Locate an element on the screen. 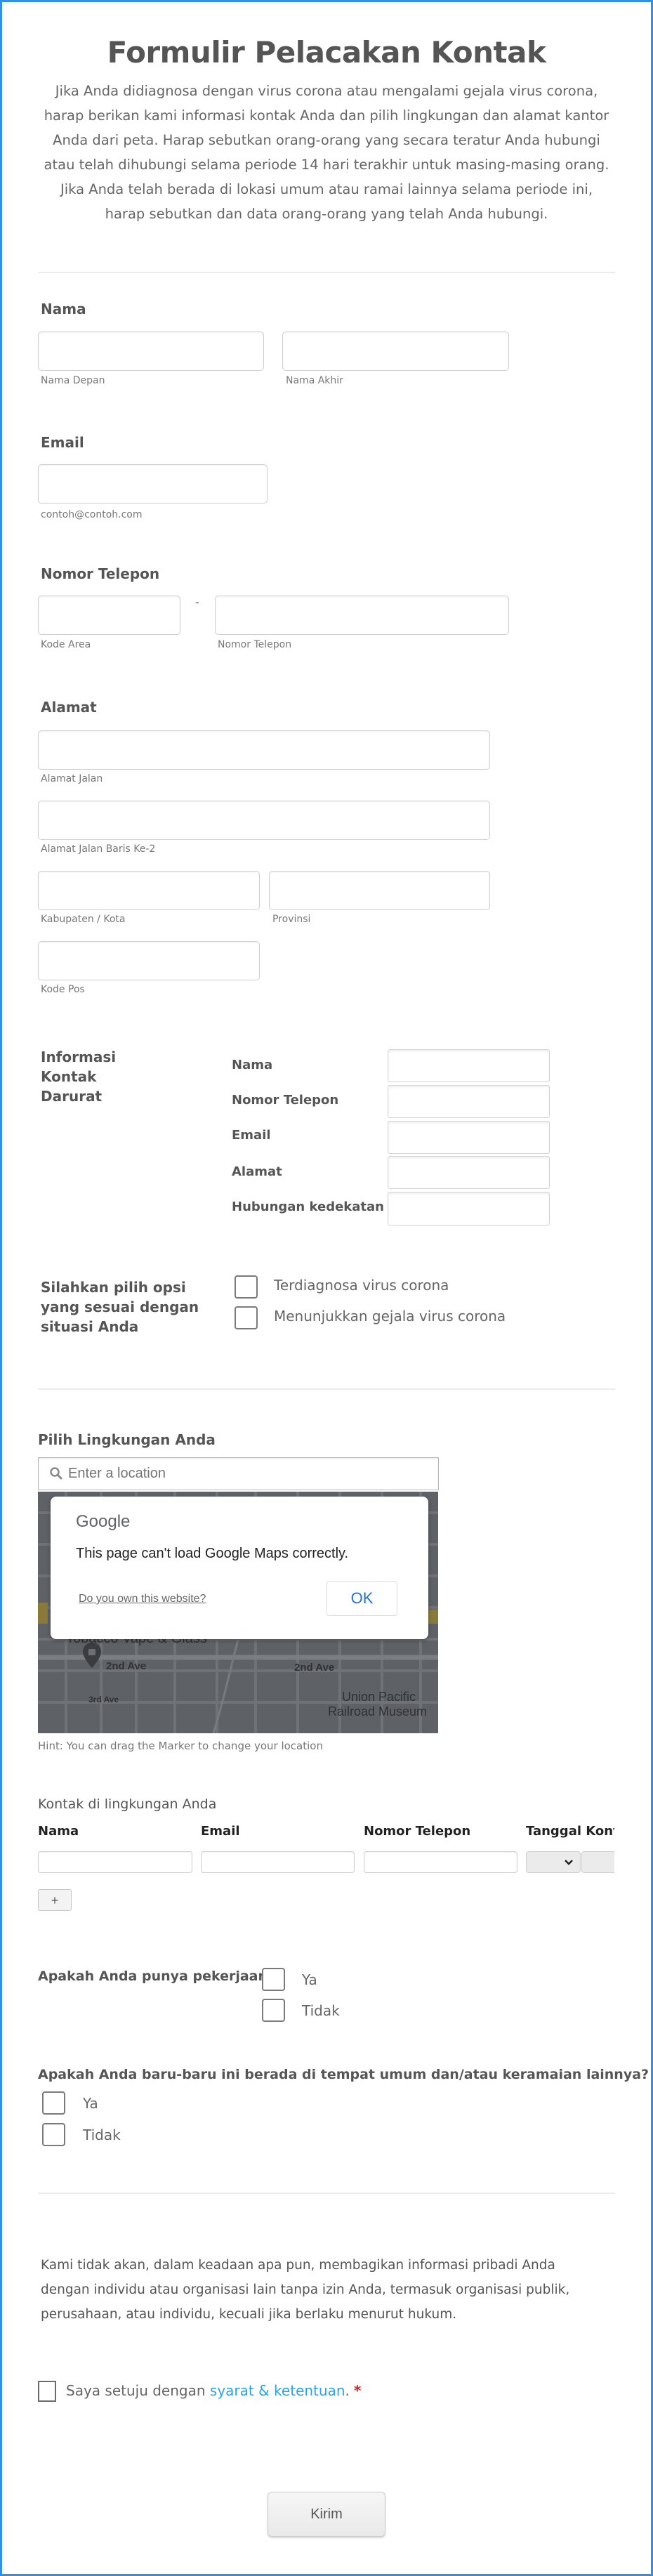 This screenshot has height=2576, width=653. terms-text: Saya setuju dengan syarat & ketentuan. * is located at coordinates (213, 2390).